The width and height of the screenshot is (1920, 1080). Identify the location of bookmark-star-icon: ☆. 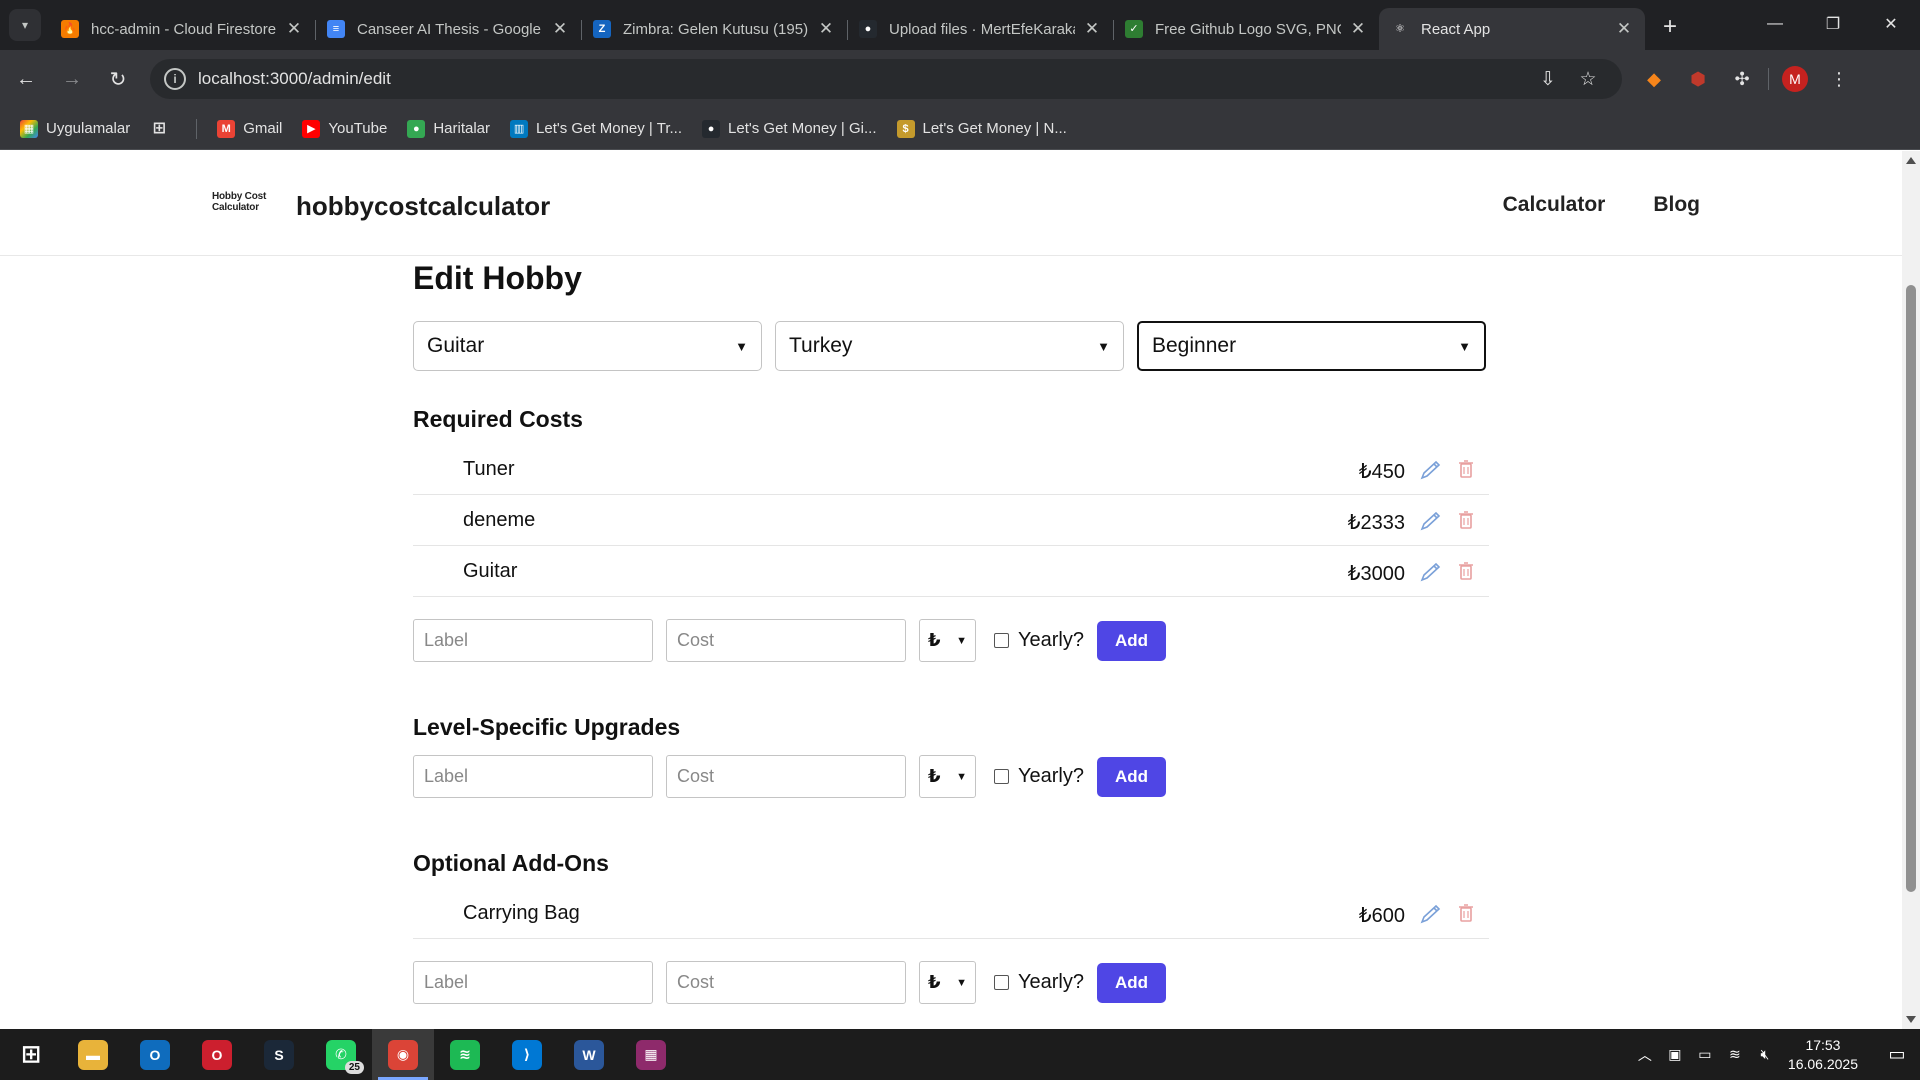
(1588, 79).